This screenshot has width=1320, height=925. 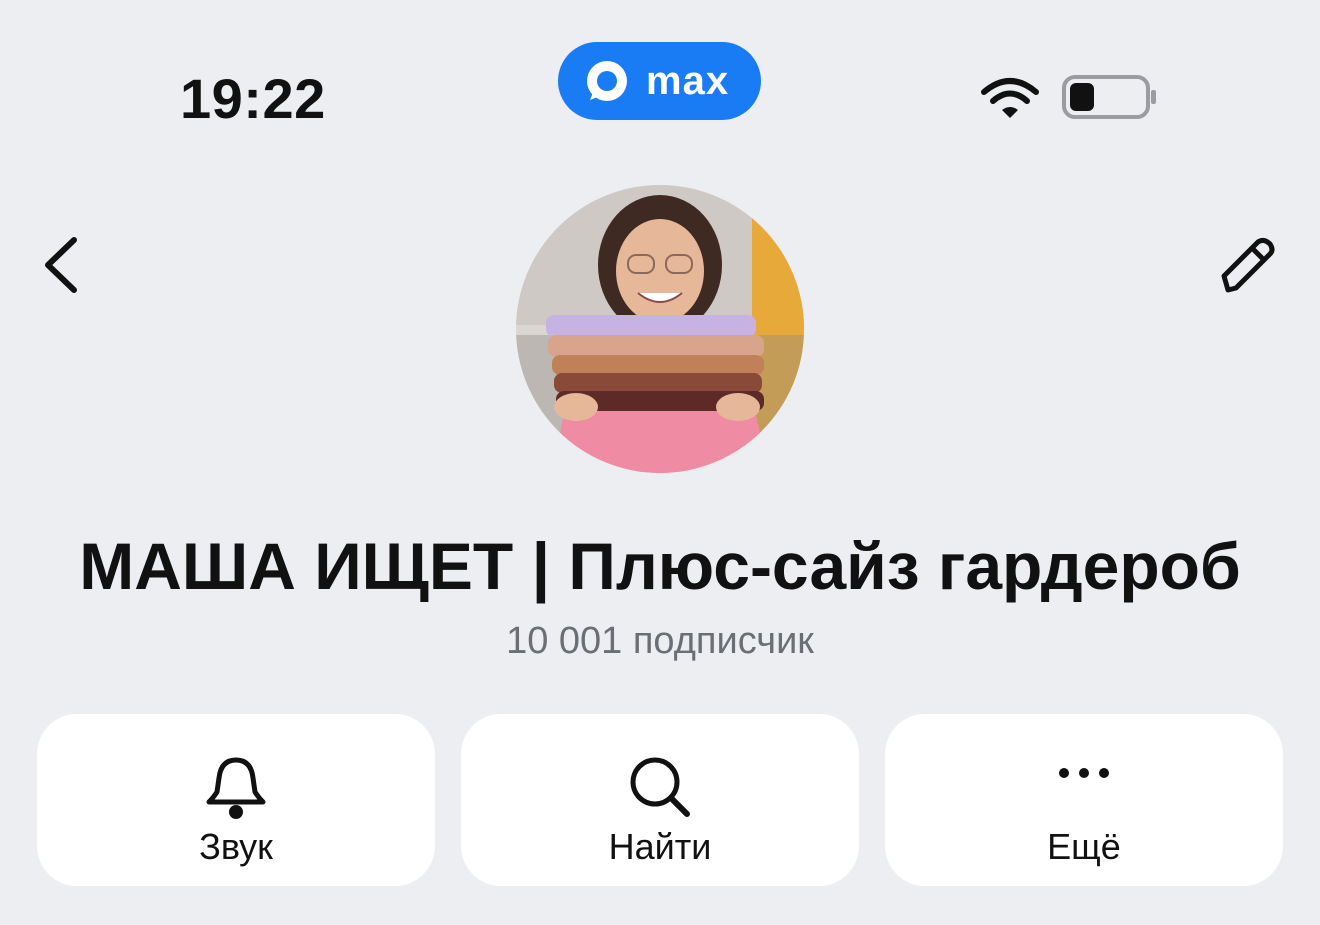 I want to click on channel-title: МАША ИЩЕТ | Плюс-сайз гардероб, so click(x=660, y=566).